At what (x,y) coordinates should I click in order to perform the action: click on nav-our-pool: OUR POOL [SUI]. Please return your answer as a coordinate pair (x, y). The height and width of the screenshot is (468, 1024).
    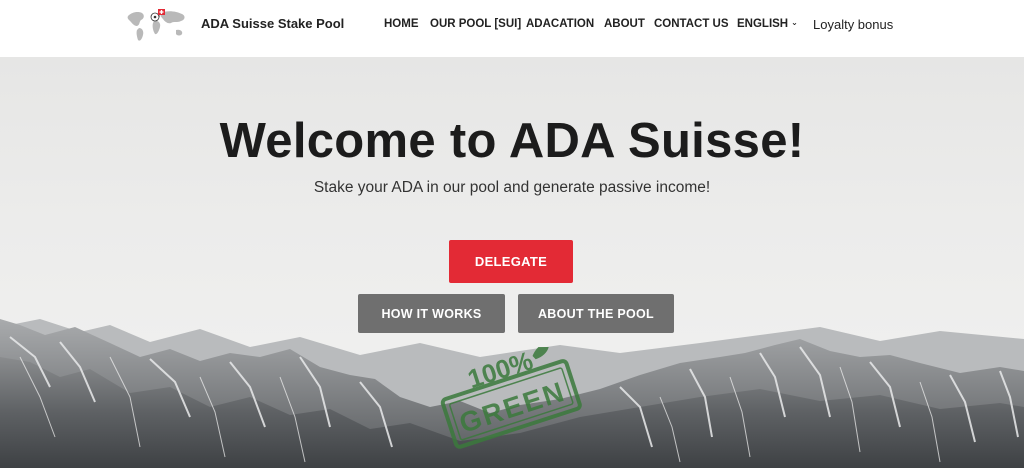
    Looking at the image, I should click on (475, 24).